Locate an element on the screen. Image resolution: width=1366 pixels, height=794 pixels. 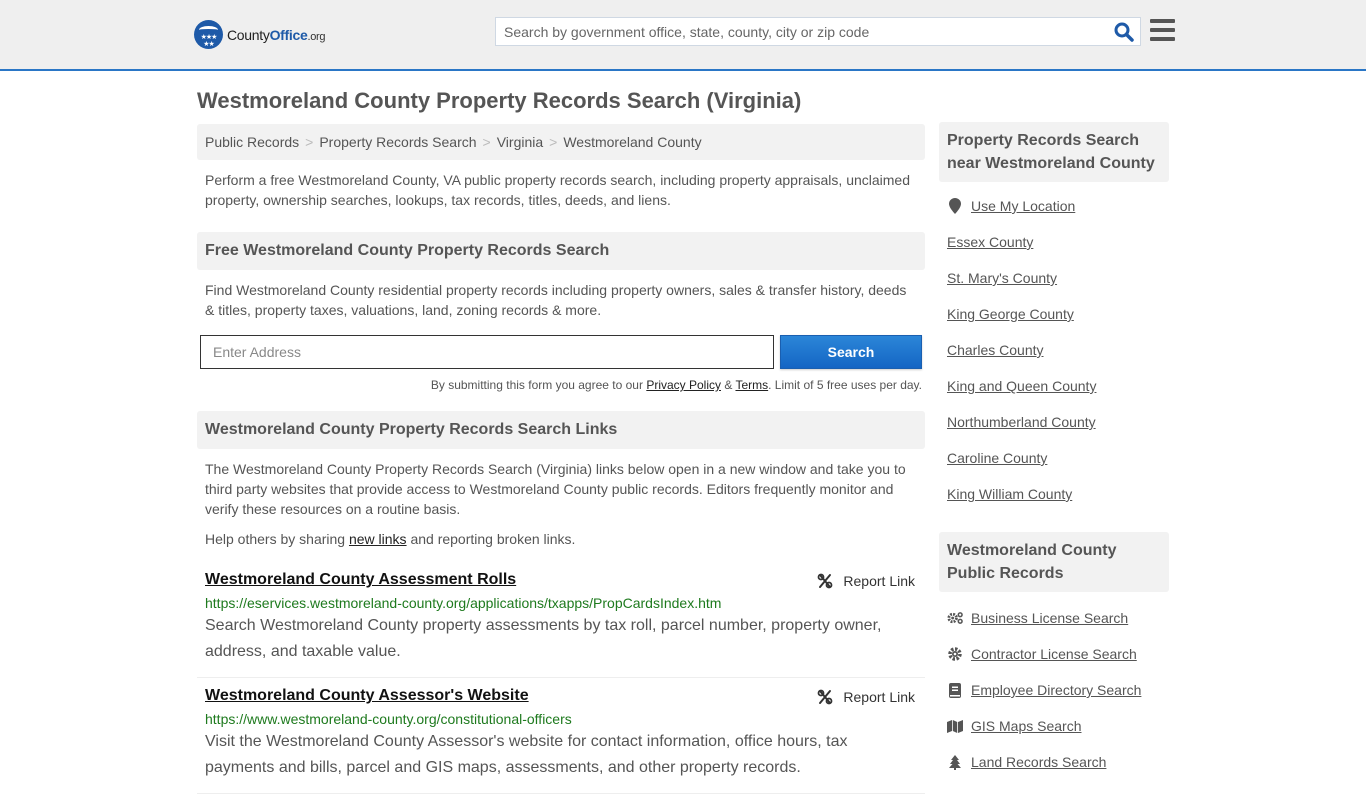
address-search-button: Search is located at coordinates (851, 352).